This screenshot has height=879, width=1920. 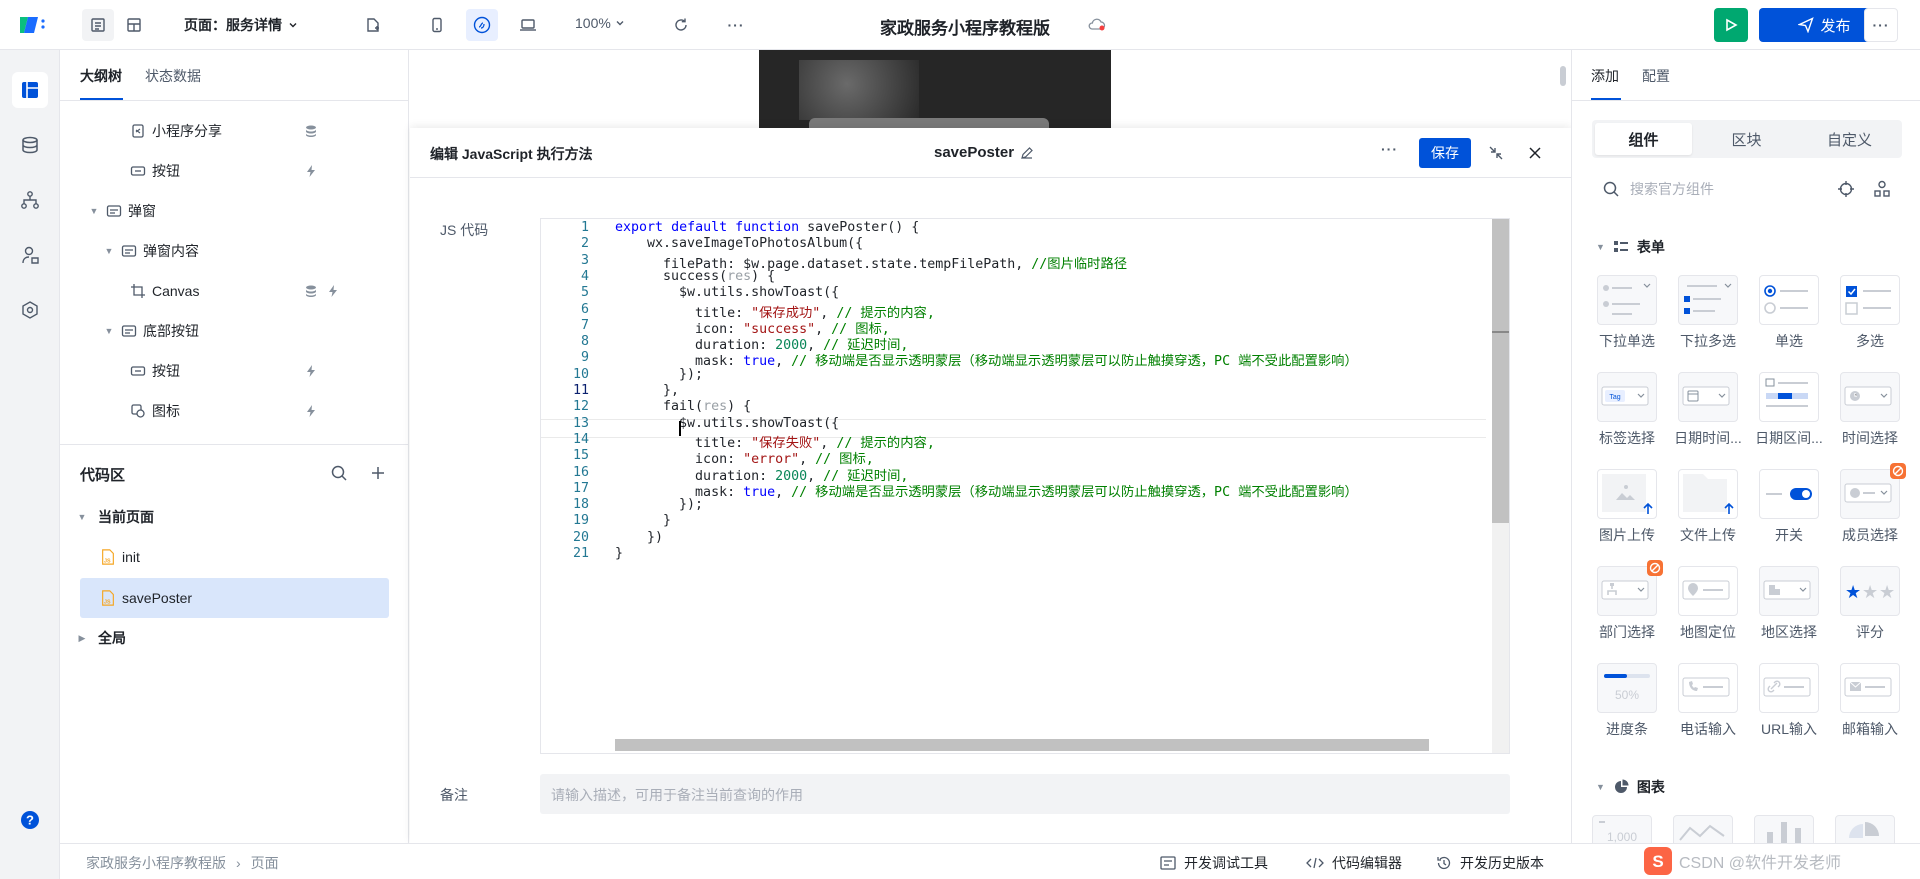 What do you see at coordinates (1746, 139) in the screenshot?
I see `segment-blocks: 区块` at bounding box center [1746, 139].